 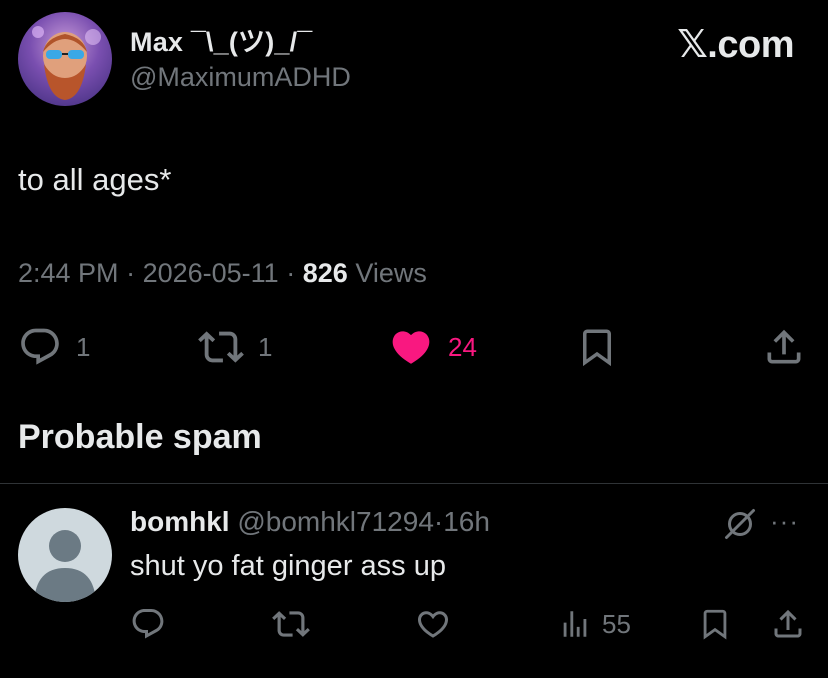 I want to click on tweet-actions: 1 1 24, so click(x=414, y=347).